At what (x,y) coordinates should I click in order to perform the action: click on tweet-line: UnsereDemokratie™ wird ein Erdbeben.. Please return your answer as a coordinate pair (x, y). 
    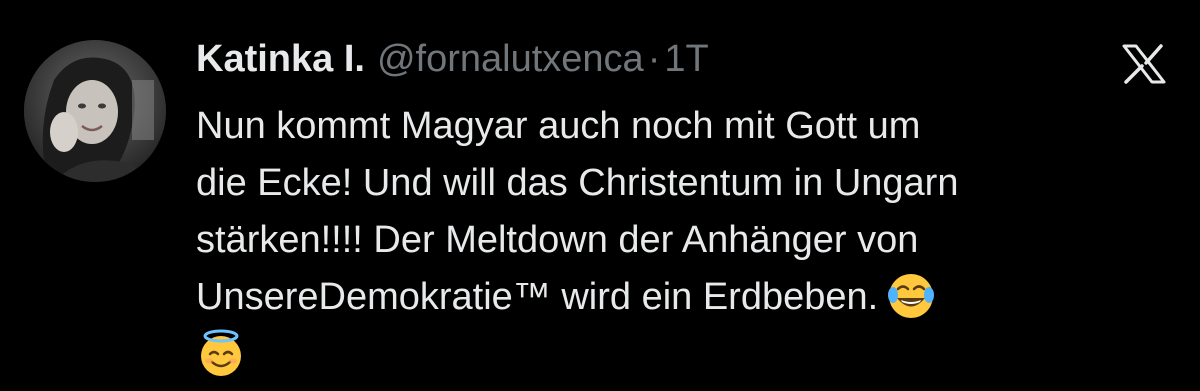
    Looking at the image, I should click on (537, 297).